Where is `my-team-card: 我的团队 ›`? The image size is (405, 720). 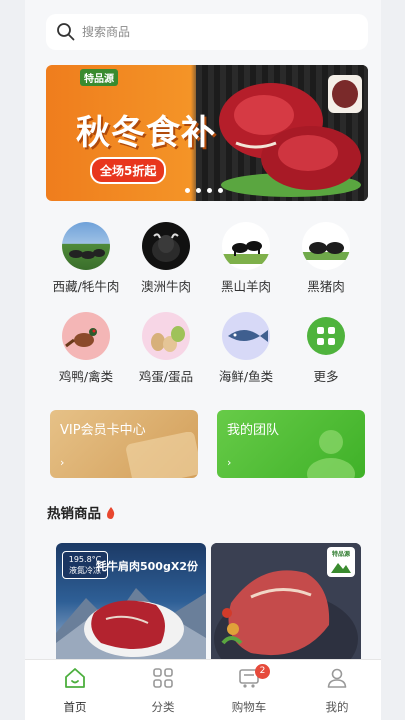 my-team-card: 我的团队 › is located at coordinates (291, 444).